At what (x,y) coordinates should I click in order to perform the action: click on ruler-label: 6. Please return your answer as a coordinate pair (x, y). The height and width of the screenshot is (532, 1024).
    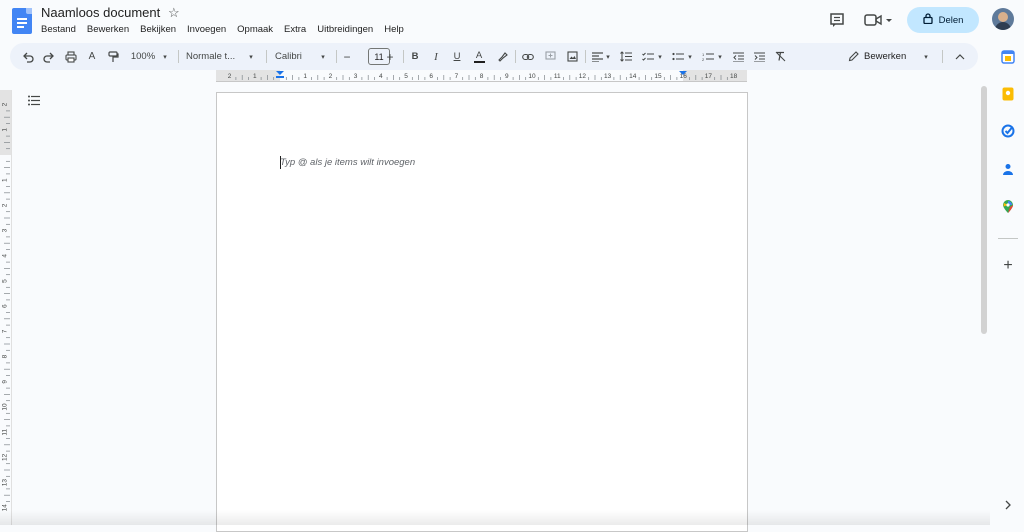
    Looking at the image, I should click on (431, 76).